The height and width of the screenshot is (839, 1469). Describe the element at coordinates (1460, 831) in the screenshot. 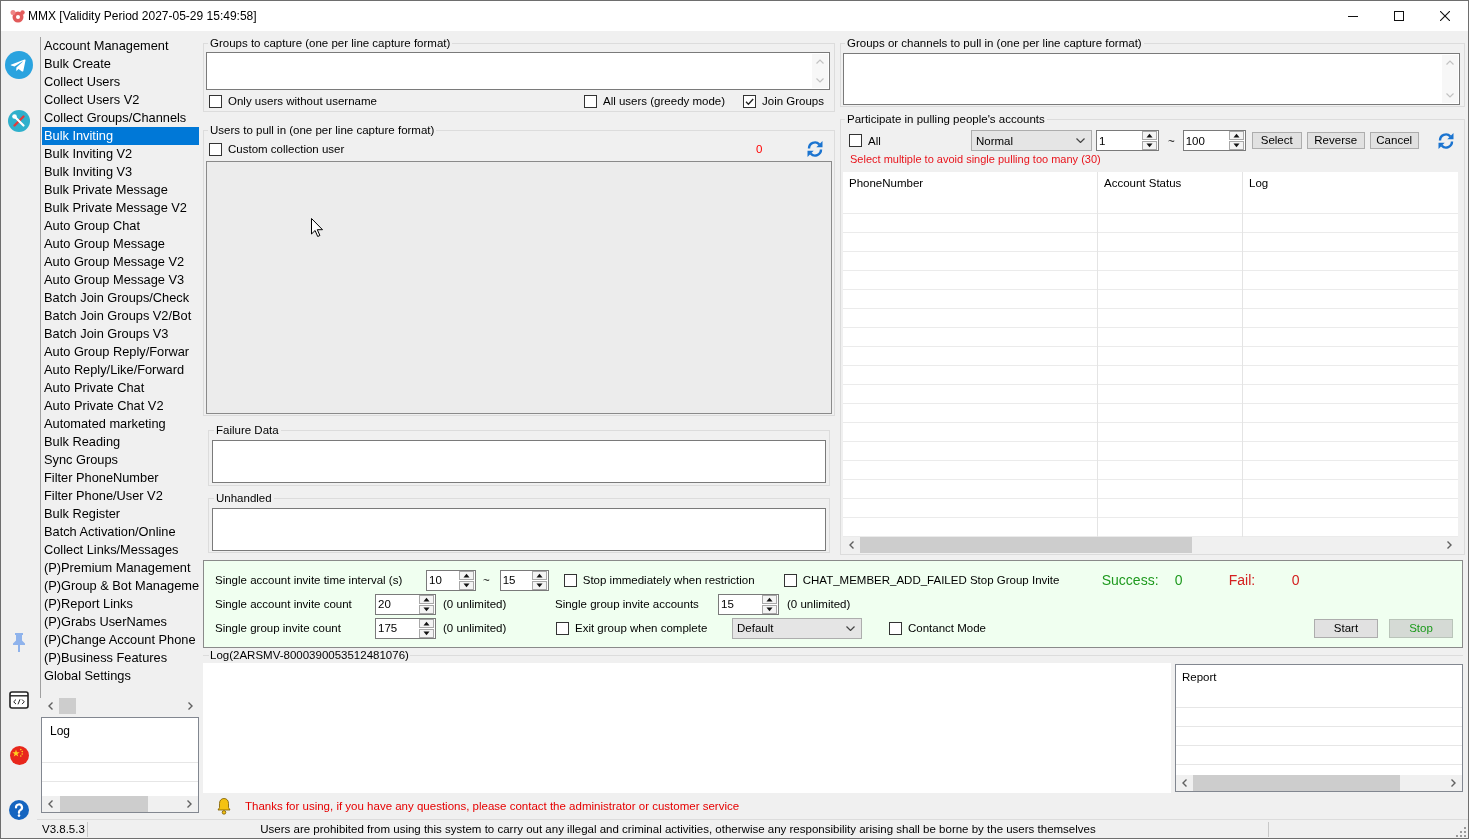

I see `resize-grip-icon` at that location.